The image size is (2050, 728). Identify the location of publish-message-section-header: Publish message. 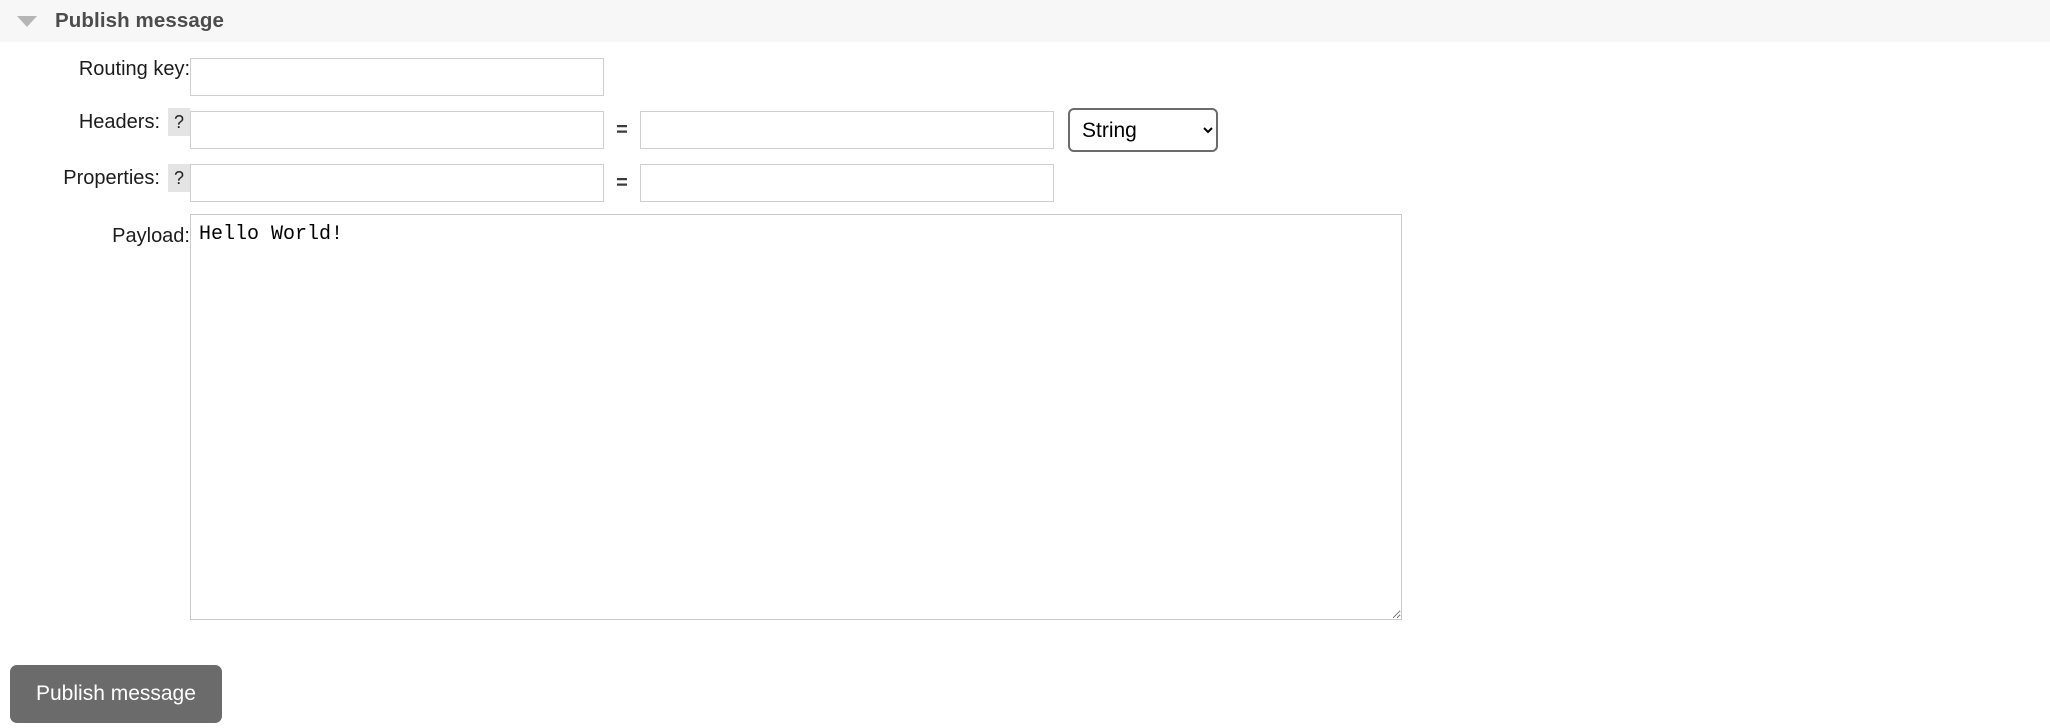
(1025, 21).